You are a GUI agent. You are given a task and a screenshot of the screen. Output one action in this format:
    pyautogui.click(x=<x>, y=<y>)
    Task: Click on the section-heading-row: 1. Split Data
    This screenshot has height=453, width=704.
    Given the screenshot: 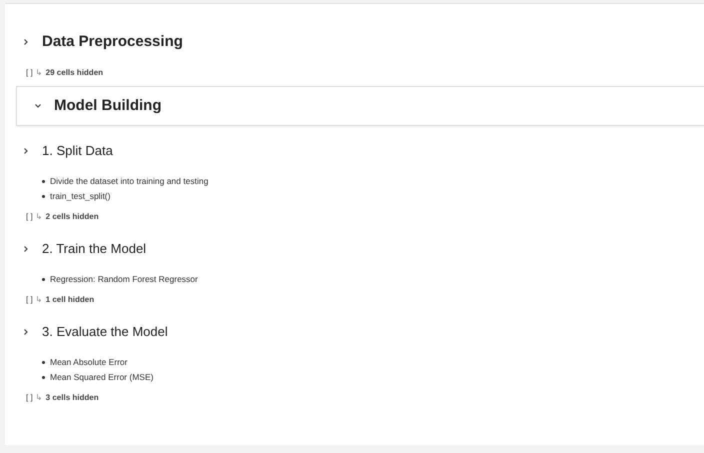 What is the action you would take?
    pyautogui.click(x=354, y=151)
    